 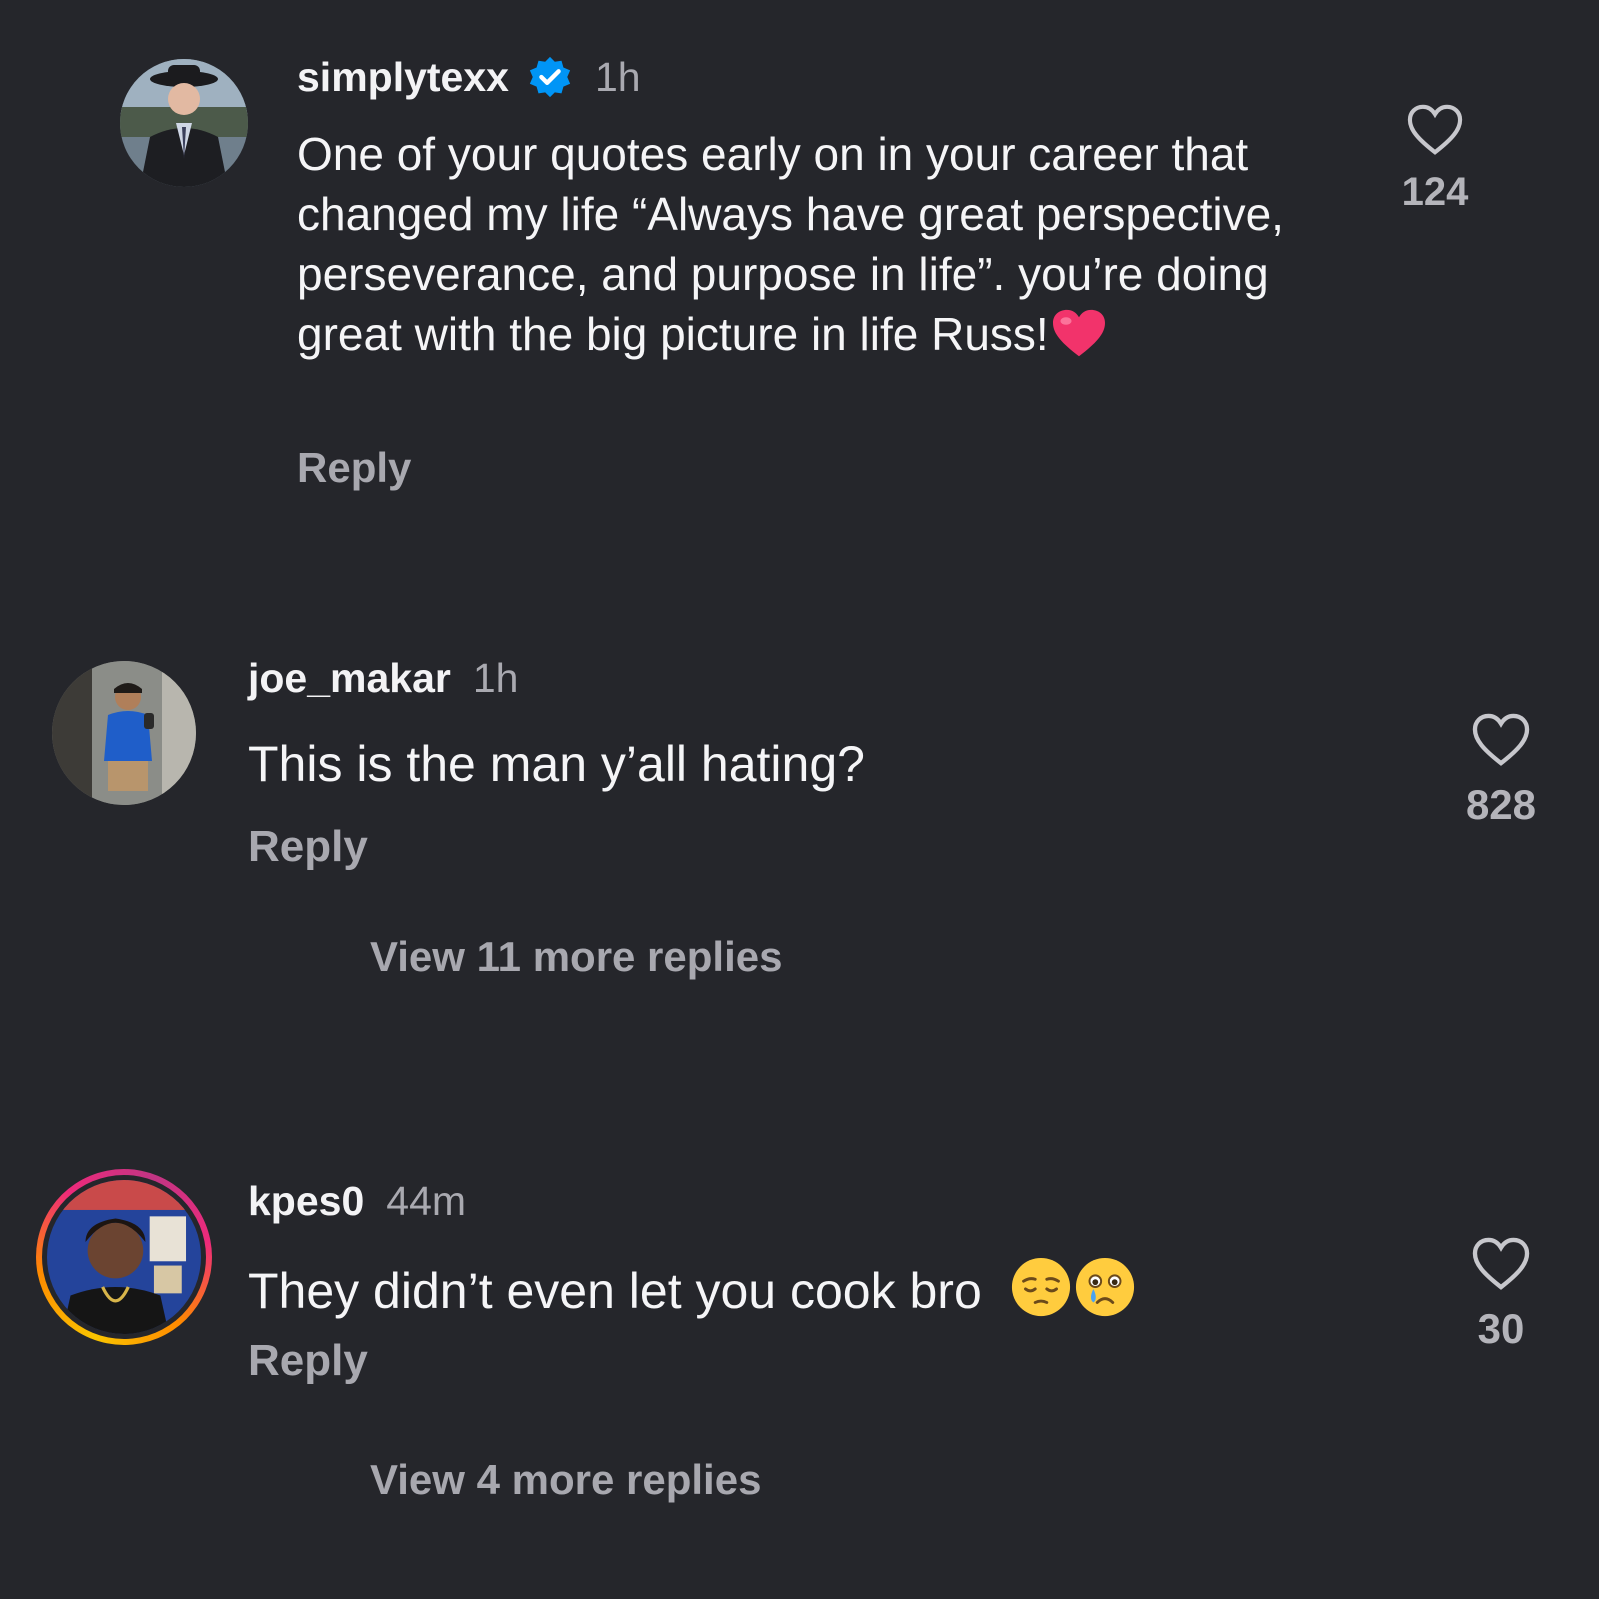 What do you see at coordinates (1501, 771) in the screenshot?
I see `like-control: 828` at bounding box center [1501, 771].